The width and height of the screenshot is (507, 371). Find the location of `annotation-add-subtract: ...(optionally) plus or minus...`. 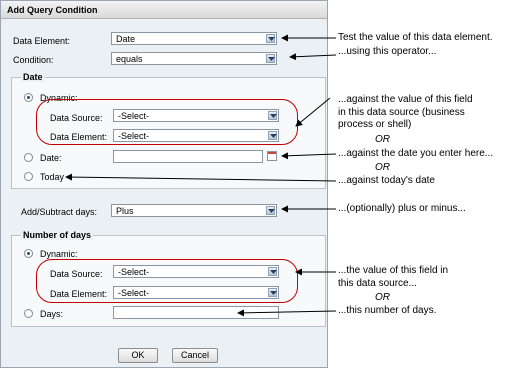

annotation-add-subtract: ...(optionally) plus or minus... is located at coordinates (402, 208).